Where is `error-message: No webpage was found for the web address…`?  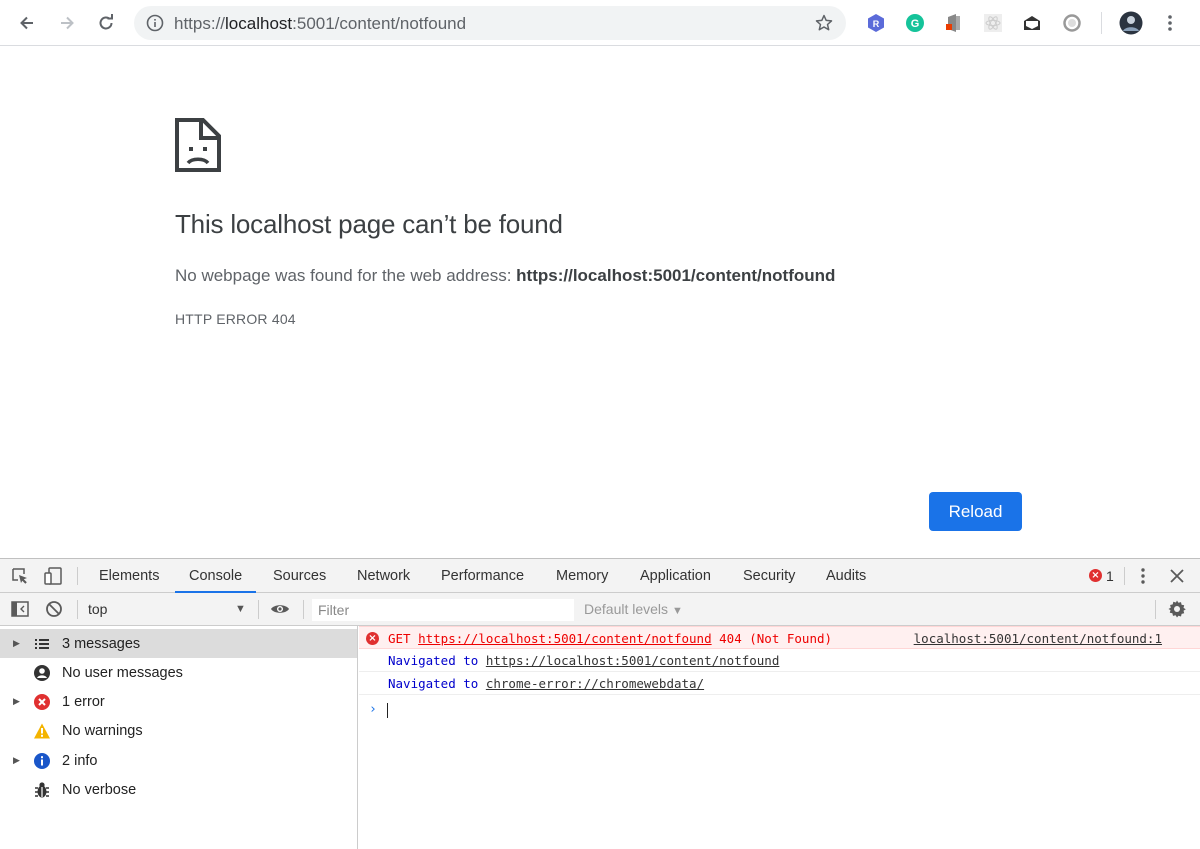 error-message: No webpage was found for the web address… is located at coordinates (505, 276).